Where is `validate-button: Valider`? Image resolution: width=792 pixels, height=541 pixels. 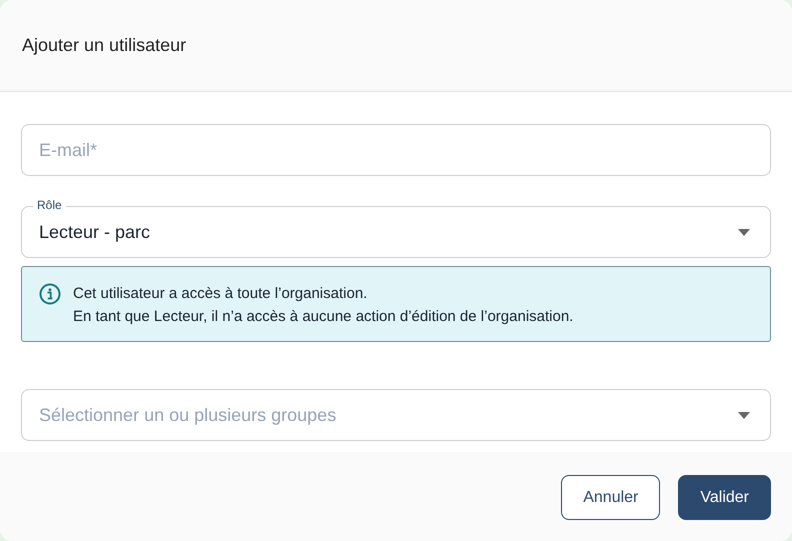
validate-button: Valider is located at coordinates (724, 497).